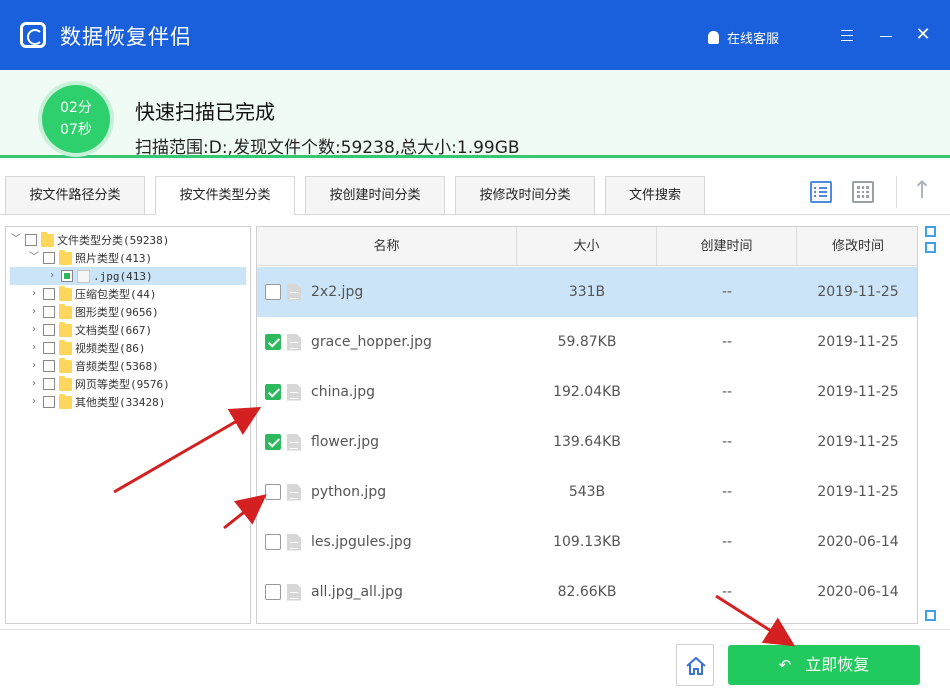 Image resolution: width=950 pixels, height=700 pixels. What do you see at coordinates (387, 492) in the screenshot?
I see `cell-name: python.jpg` at bounding box center [387, 492].